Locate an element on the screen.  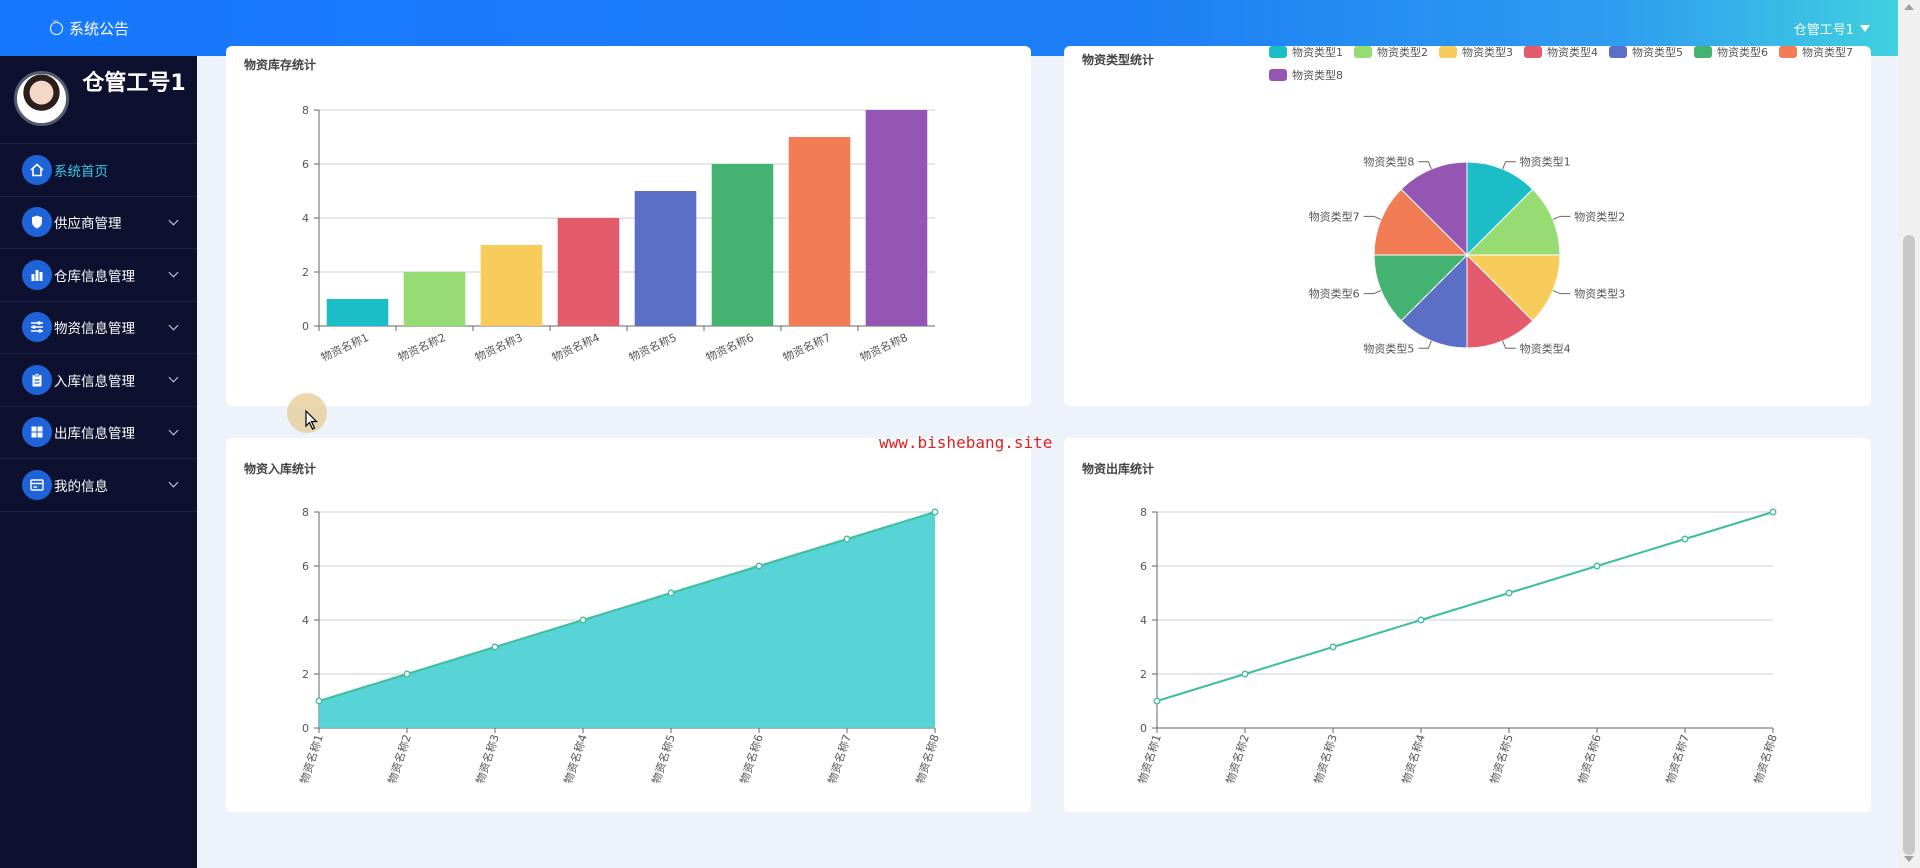
sidebar-item-suppliers: 供应商管理 is located at coordinates (98, 223).